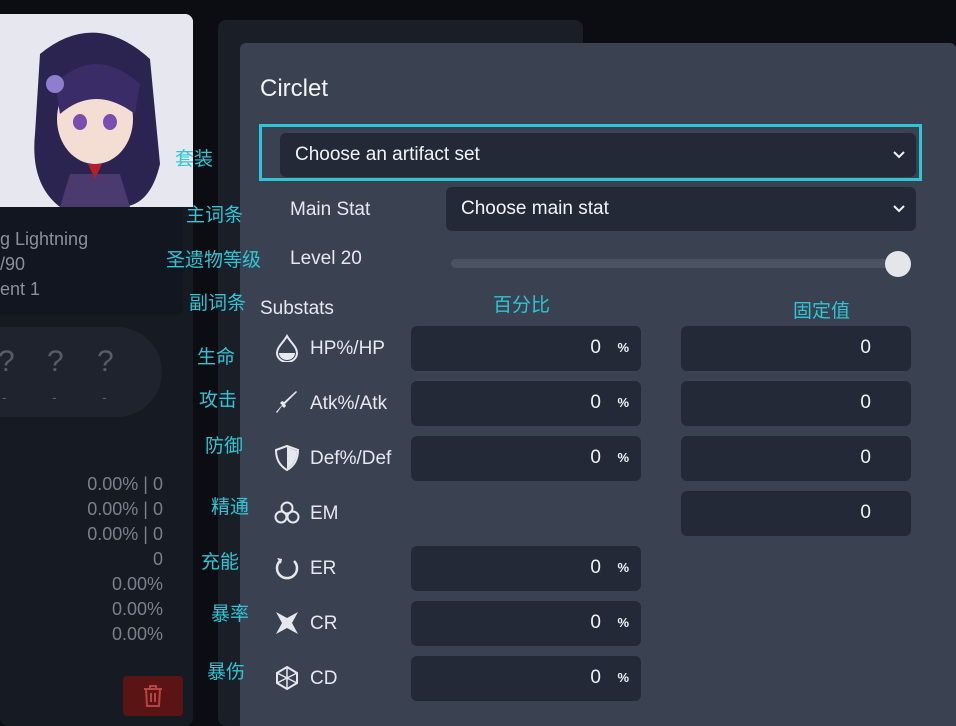  Describe the element at coordinates (865, 512) in the screenshot. I see `em-flat-value: 0` at that location.